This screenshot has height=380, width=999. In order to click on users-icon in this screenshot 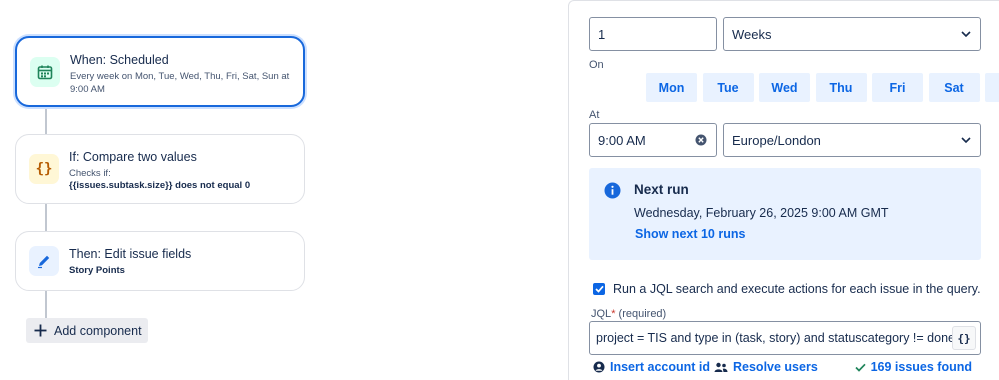, I will do `click(721, 367)`.